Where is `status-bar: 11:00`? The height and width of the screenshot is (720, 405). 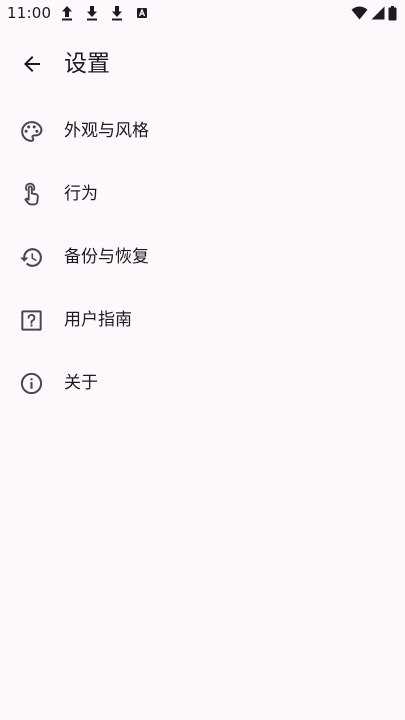
status-bar: 11:00 is located at coordinates (202, 14).